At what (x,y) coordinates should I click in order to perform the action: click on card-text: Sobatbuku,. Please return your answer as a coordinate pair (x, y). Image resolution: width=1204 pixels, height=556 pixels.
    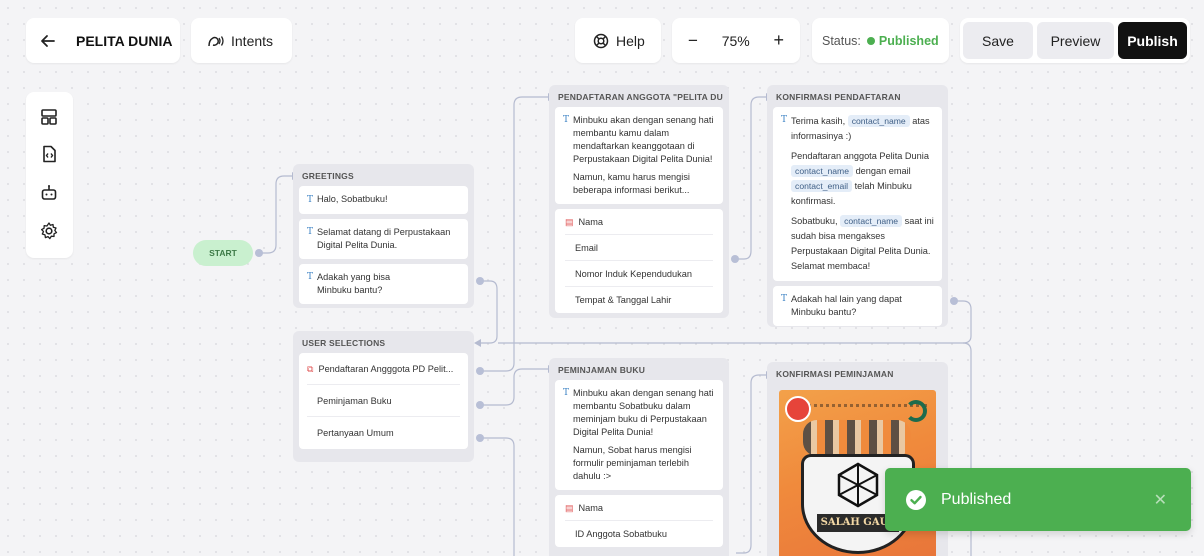
    Looking at the image, I should click on (814, 221).